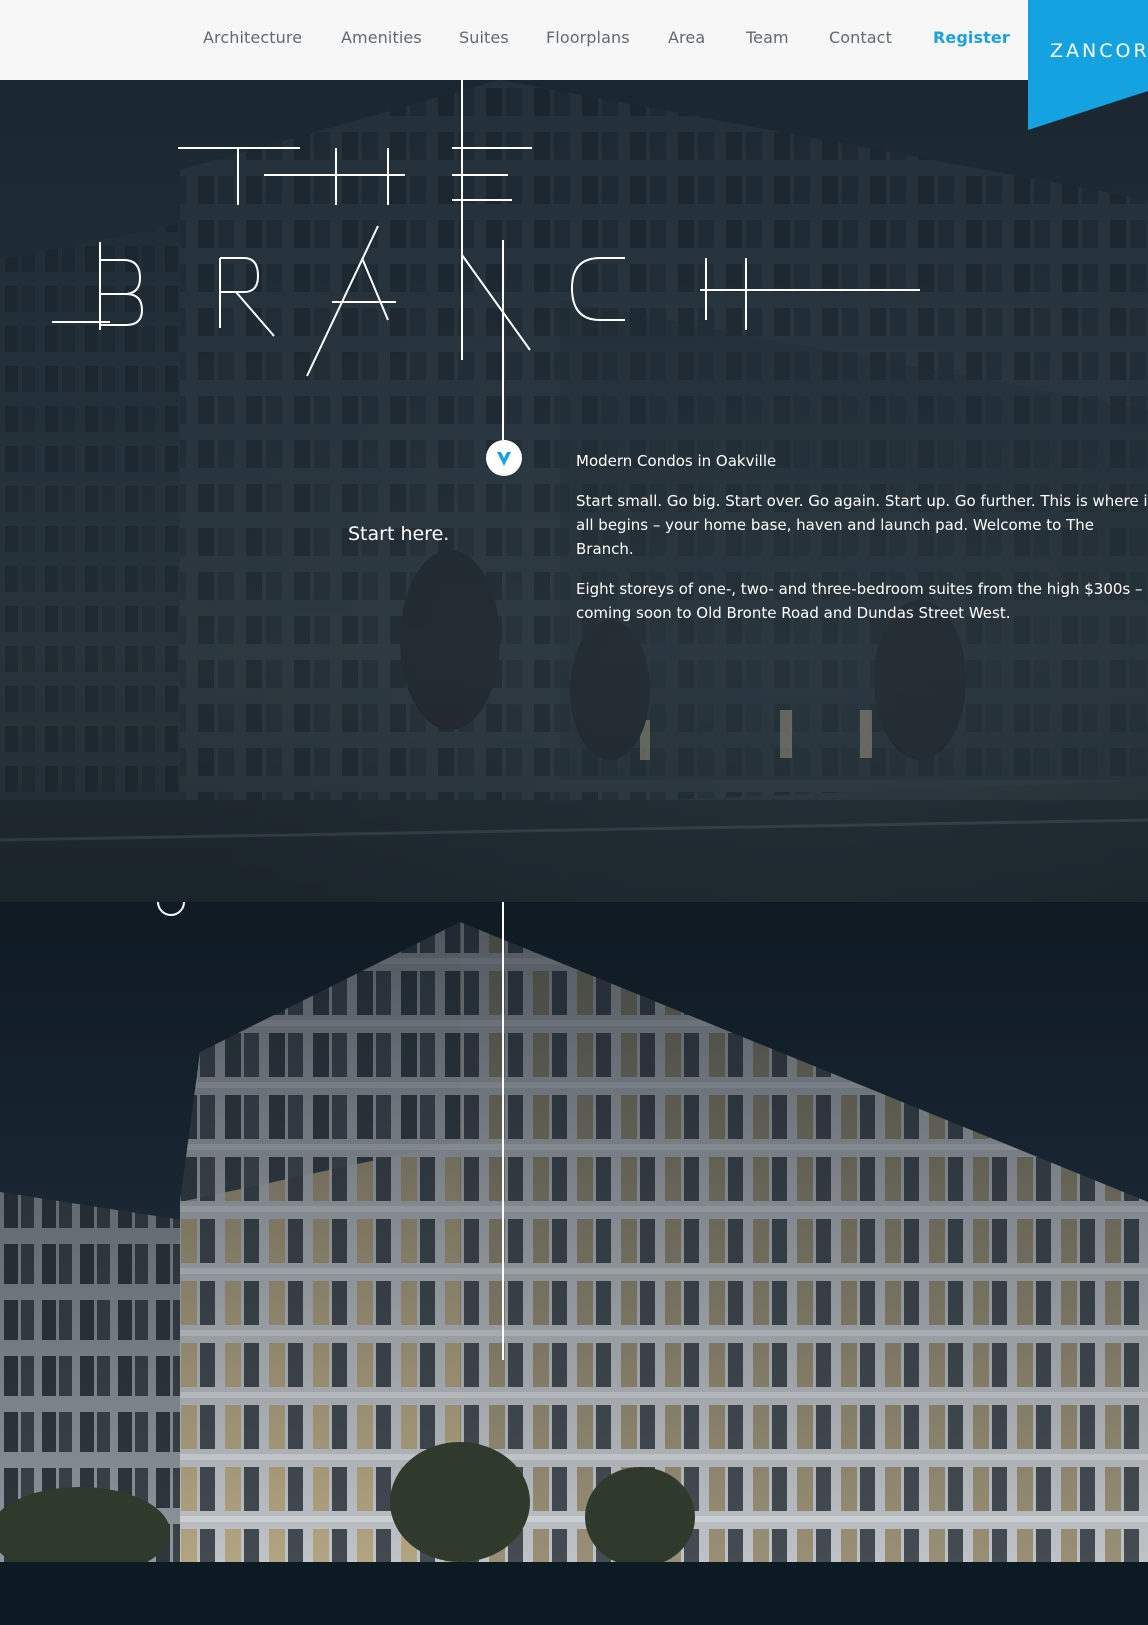 The image size is (1148, 1625). What do you see at coordinates (574, 1593) in the screenshot?
I see `footer-band` at bounding box center [574, 1593].